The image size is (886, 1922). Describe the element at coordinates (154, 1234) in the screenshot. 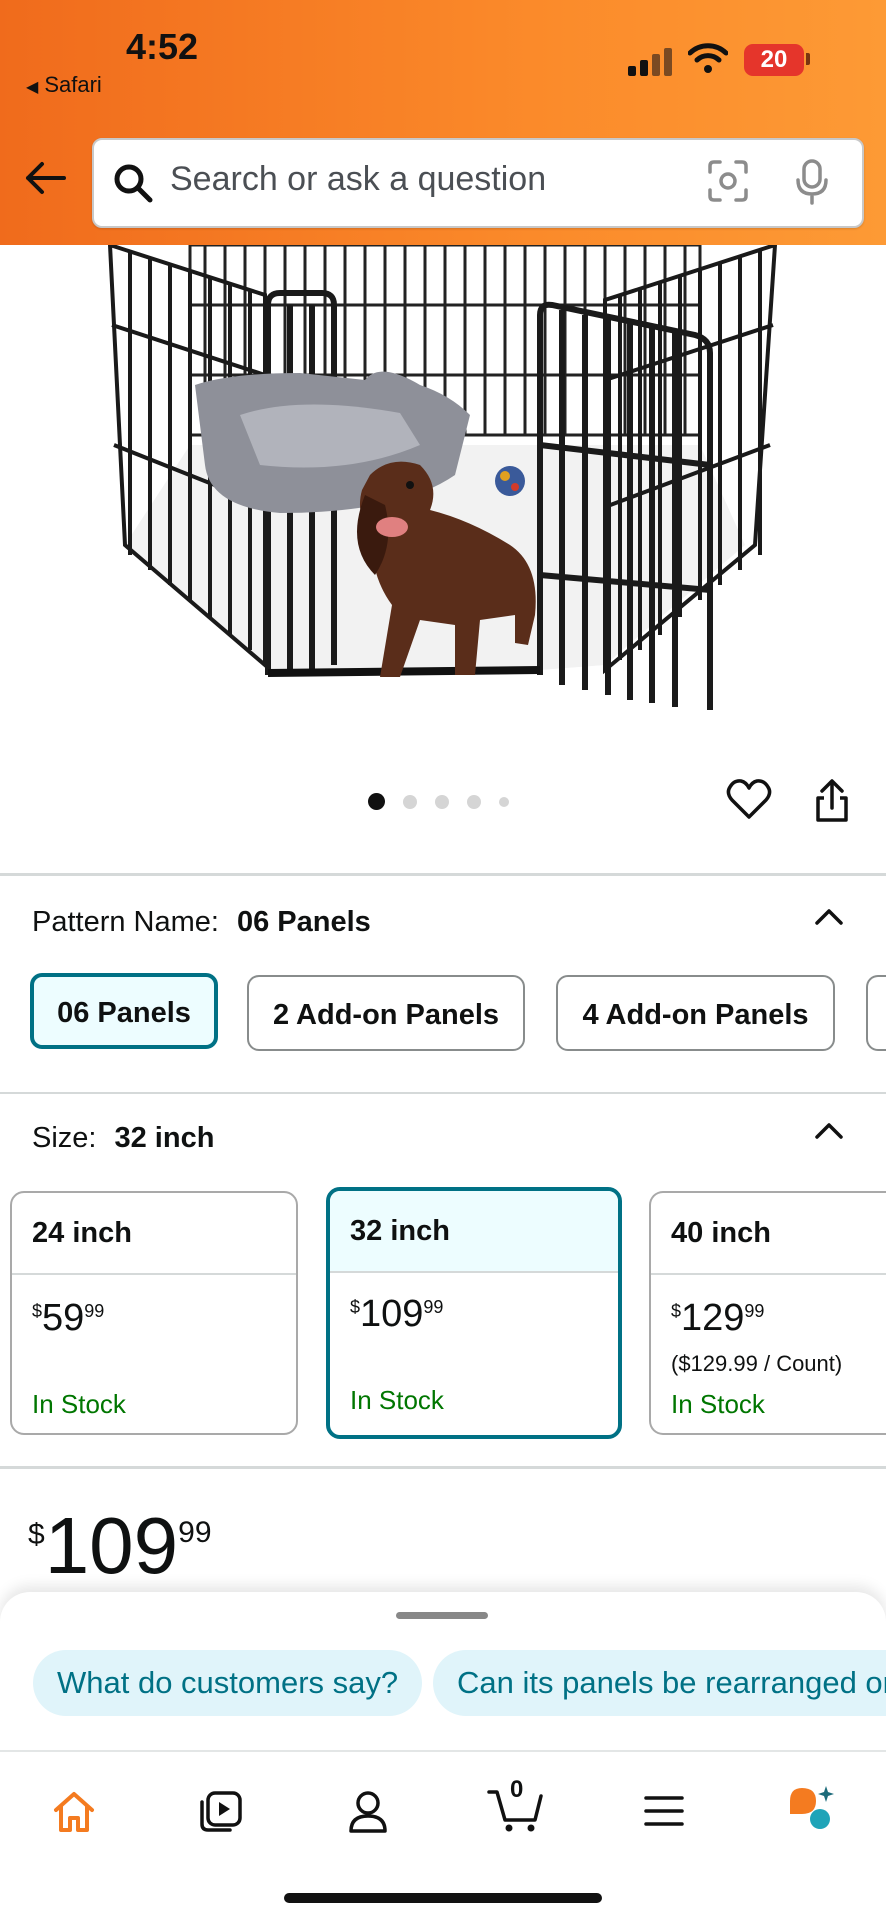

I see `size-option-name: 24 inch` at that location.